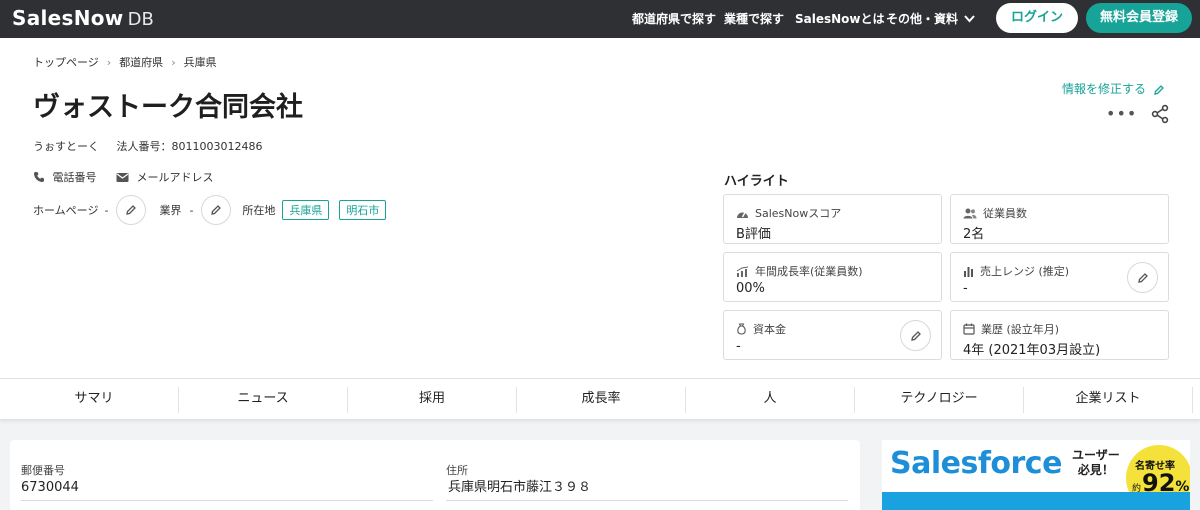  Describe the element at coordinates (66, 62) in the screenshot. I see `breadcrumb-item-top: トップページ` at that location.